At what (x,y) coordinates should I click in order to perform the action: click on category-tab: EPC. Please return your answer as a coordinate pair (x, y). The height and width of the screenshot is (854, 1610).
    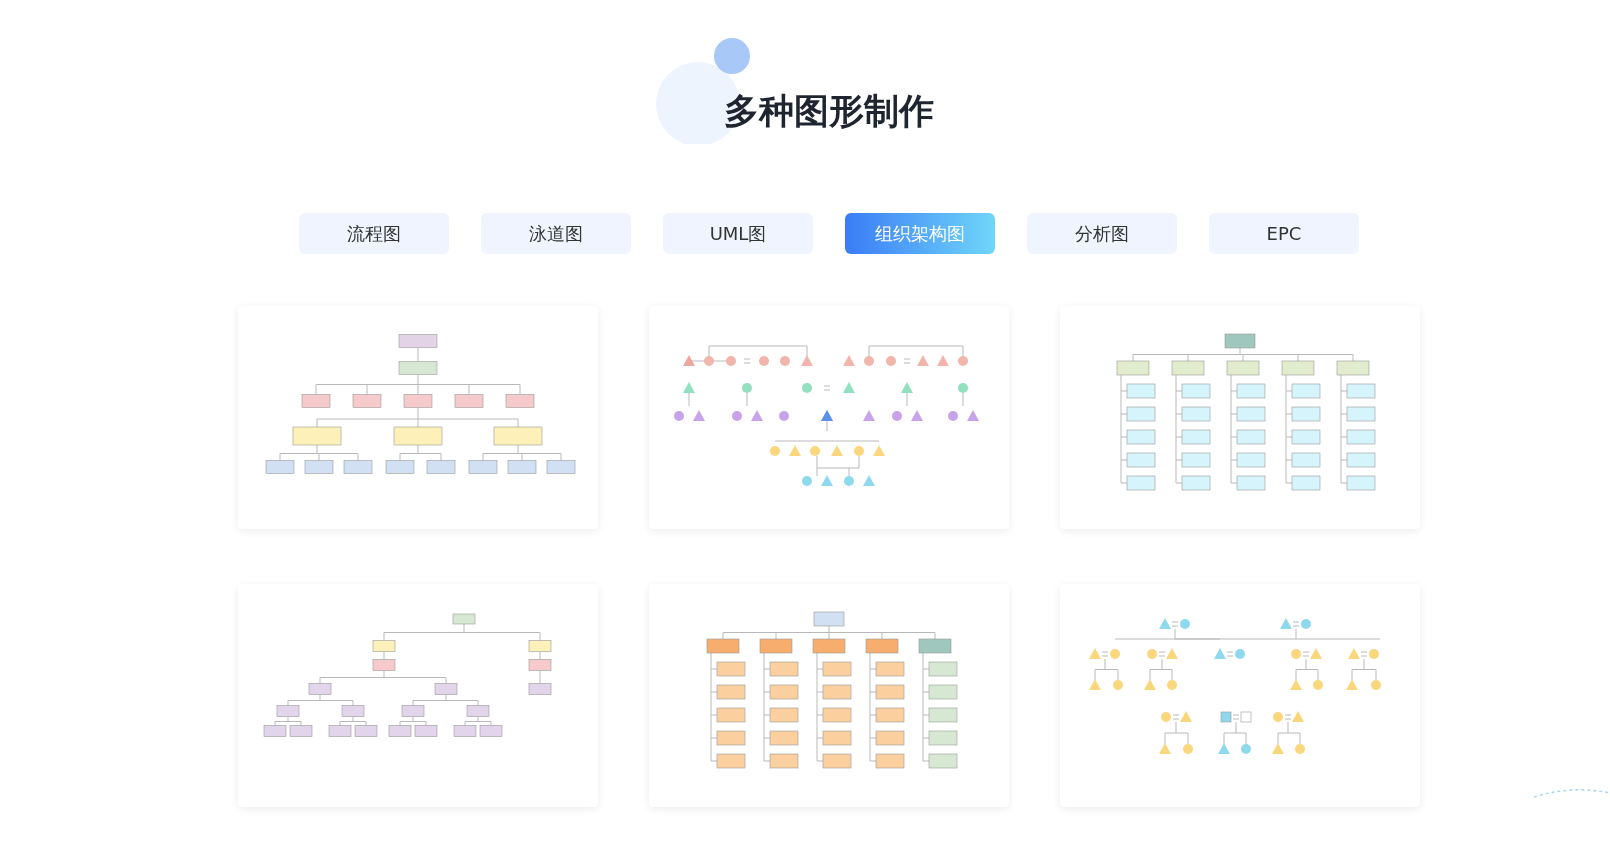
    Looking at the image, I should click on (1284, 233).